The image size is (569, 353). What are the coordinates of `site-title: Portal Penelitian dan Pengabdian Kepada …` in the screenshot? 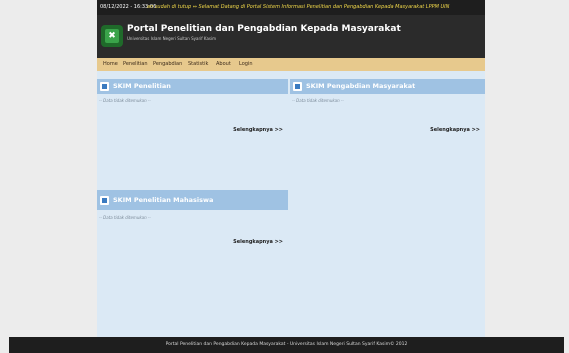 It's located at (264, 29).